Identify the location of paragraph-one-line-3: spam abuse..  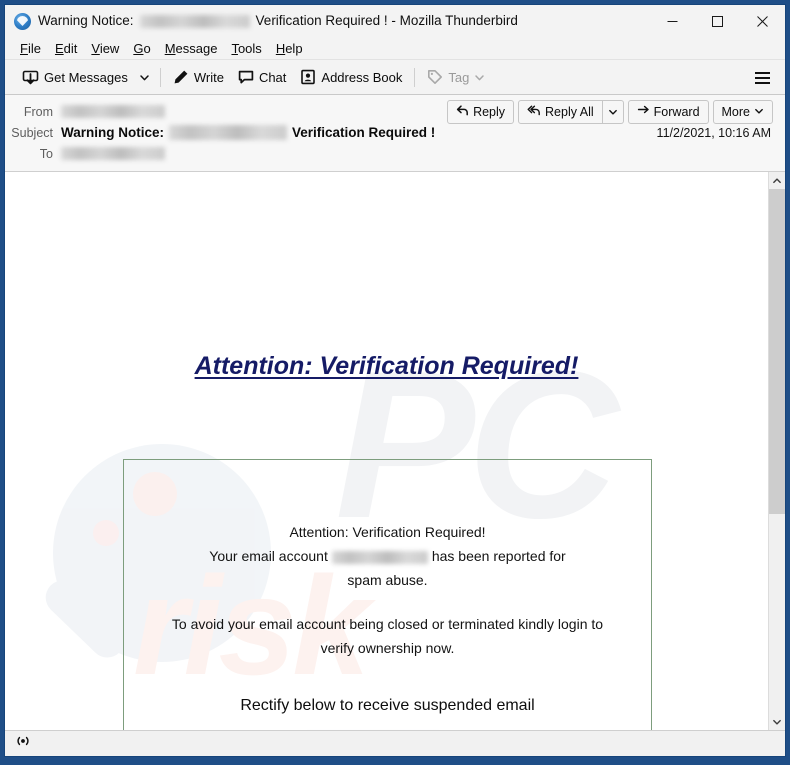
(387, 580).